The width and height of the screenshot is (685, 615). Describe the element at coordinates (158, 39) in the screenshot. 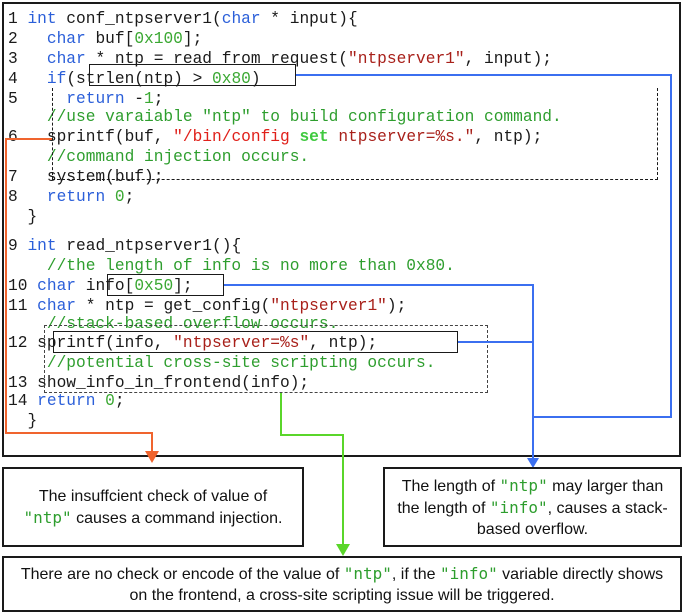

I see `code-number: 0x100` at that location.